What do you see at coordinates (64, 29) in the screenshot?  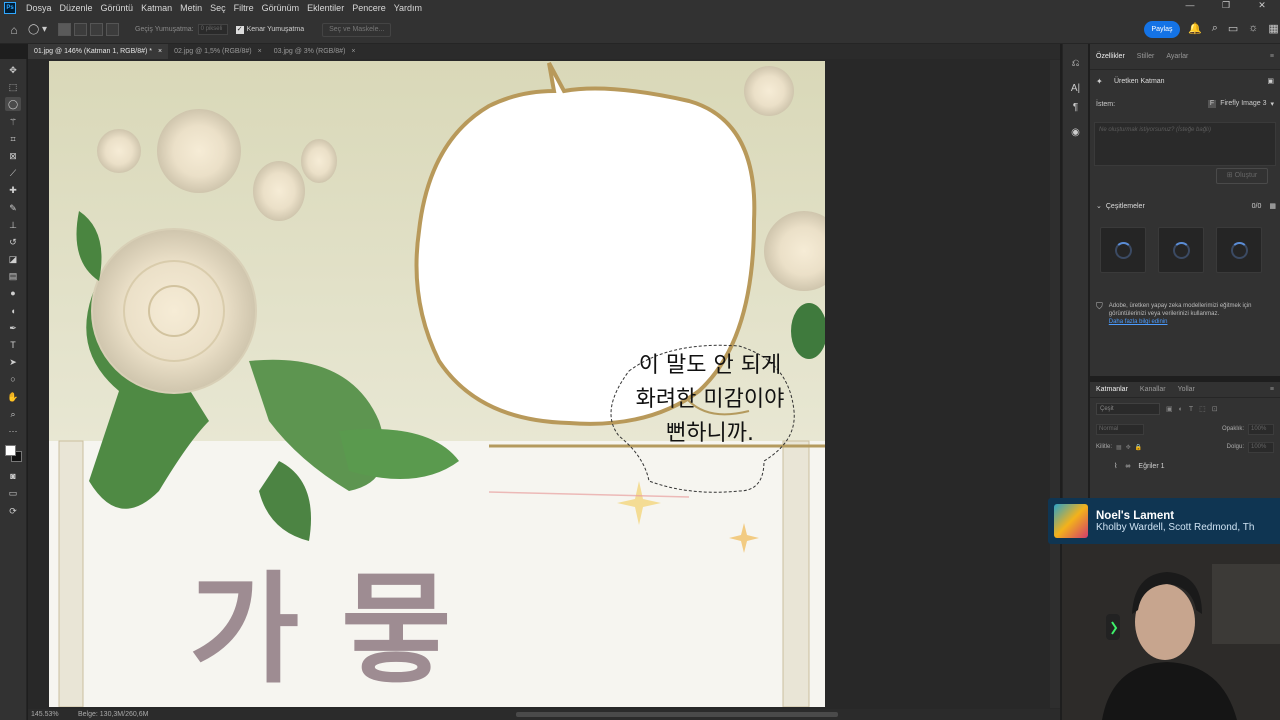 I see `new-selection-icon` at bounding box center [64, 29].